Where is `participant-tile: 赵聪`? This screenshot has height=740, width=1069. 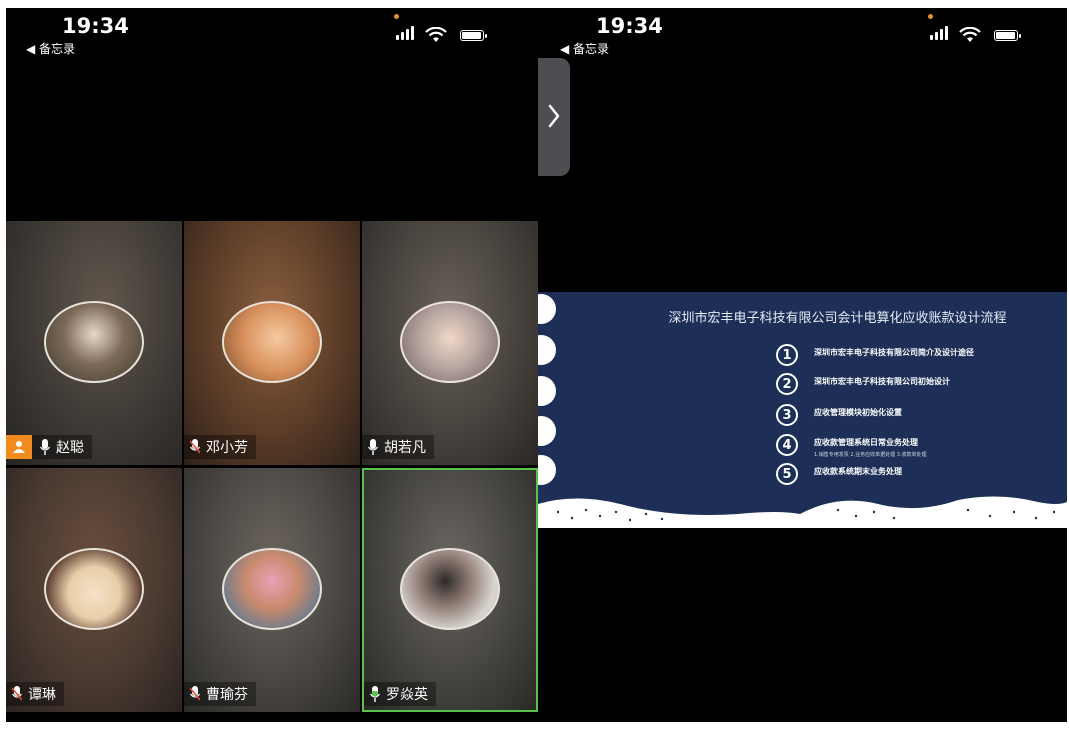
participant-tile: 赵聪 is located at coordinates (94, 343).